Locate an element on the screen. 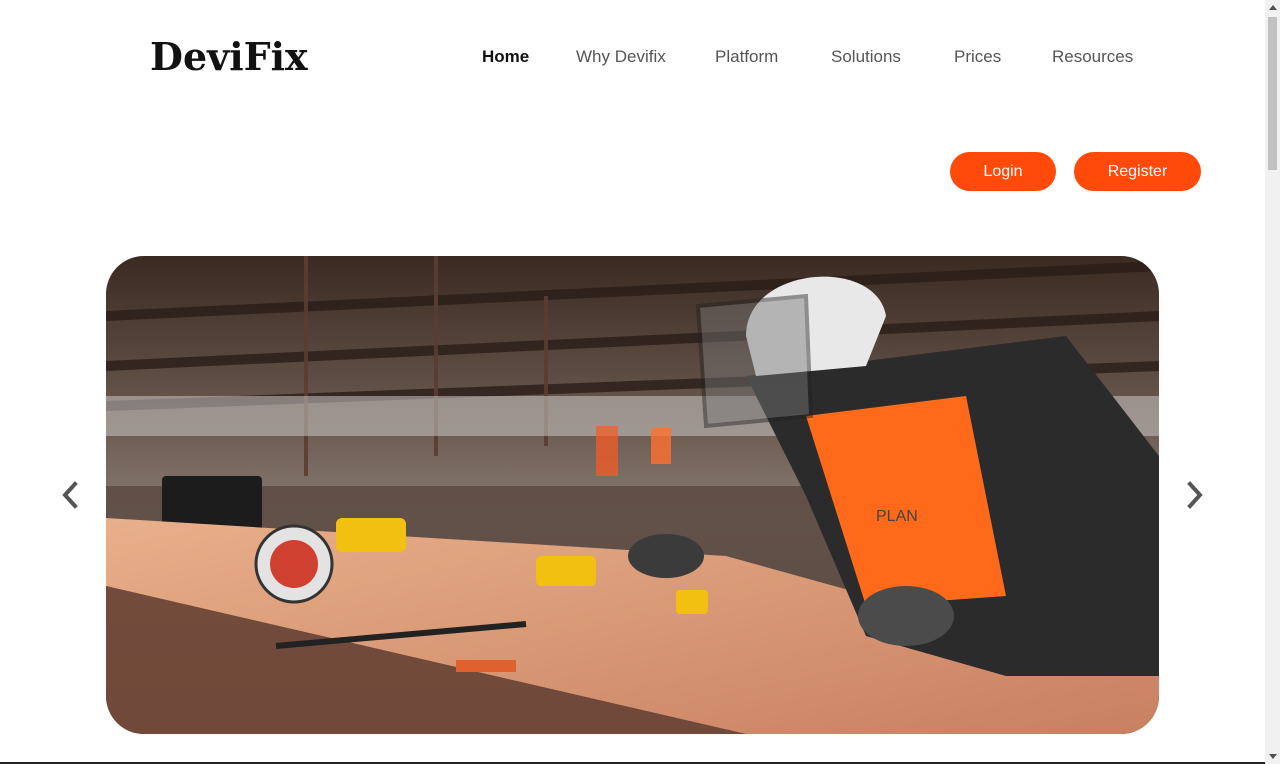 The height and width of the screenshot is (764, 1280). login-button: Login is located at coordinates (1003, 171).